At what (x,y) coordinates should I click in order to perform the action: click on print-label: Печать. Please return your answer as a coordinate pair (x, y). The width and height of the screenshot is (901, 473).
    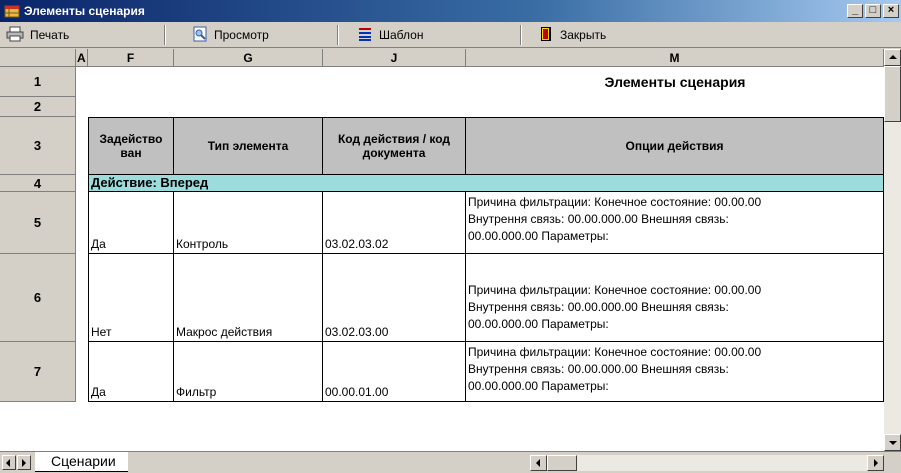
    Looking at the image, I should click on (50, 35).